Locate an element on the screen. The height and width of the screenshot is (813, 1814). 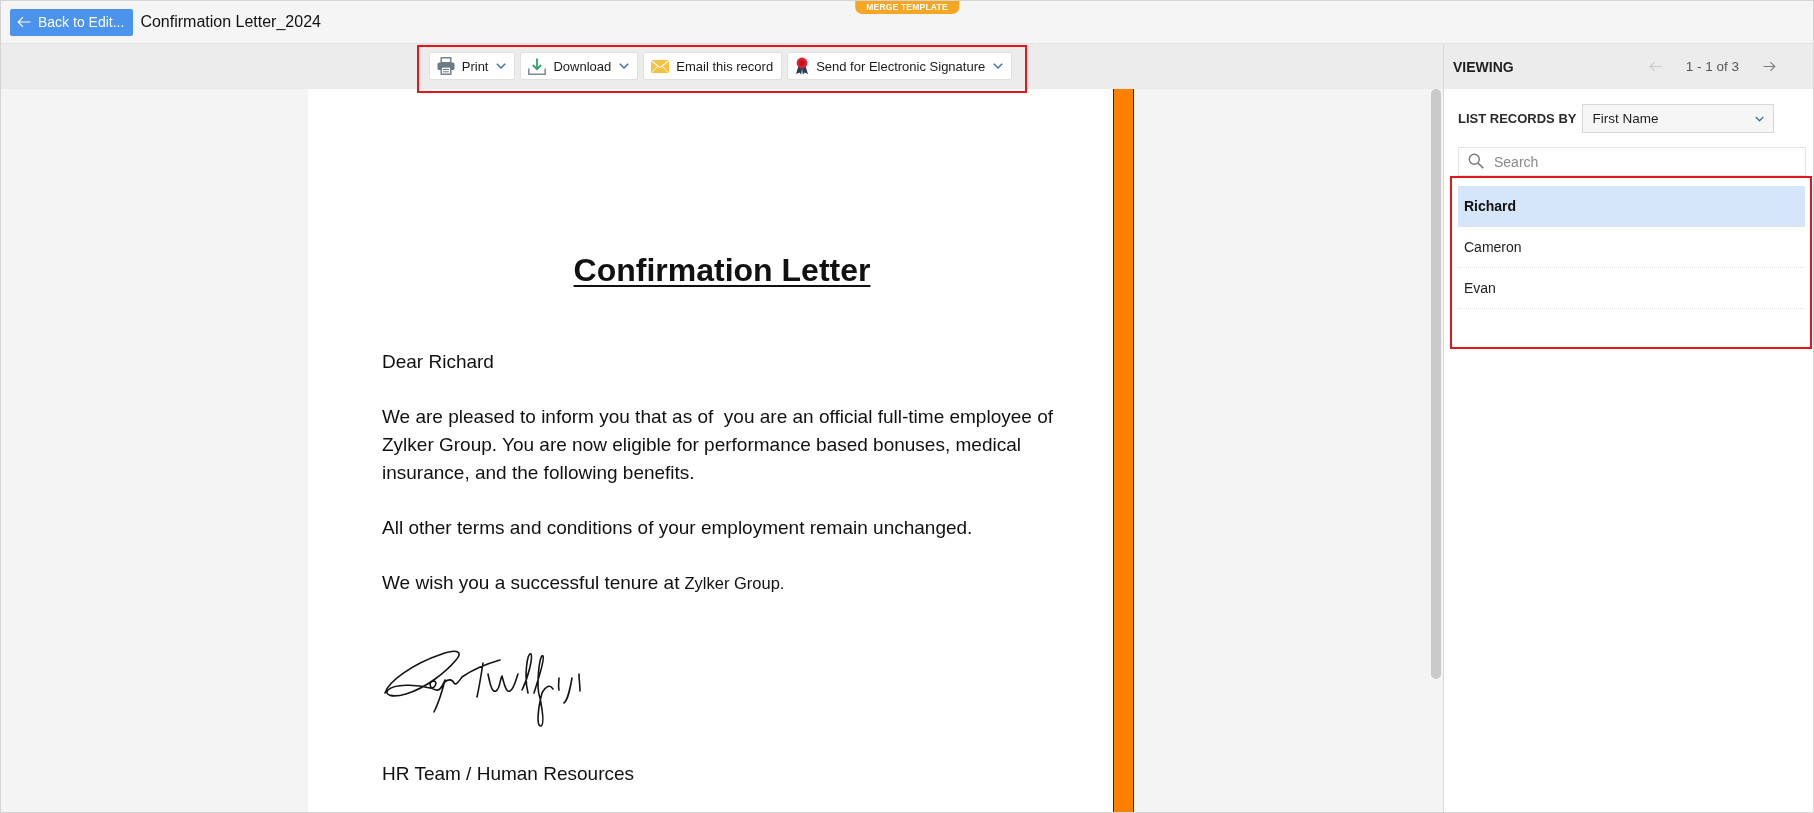
signature-button: Send for Electronic Signature is located at coordinates (900, 66).